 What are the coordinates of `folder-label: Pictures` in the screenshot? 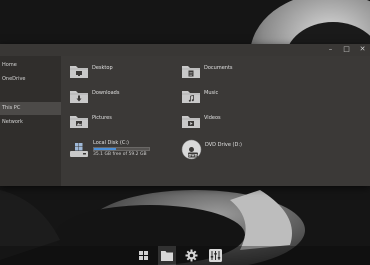 It's located at (102, 118).